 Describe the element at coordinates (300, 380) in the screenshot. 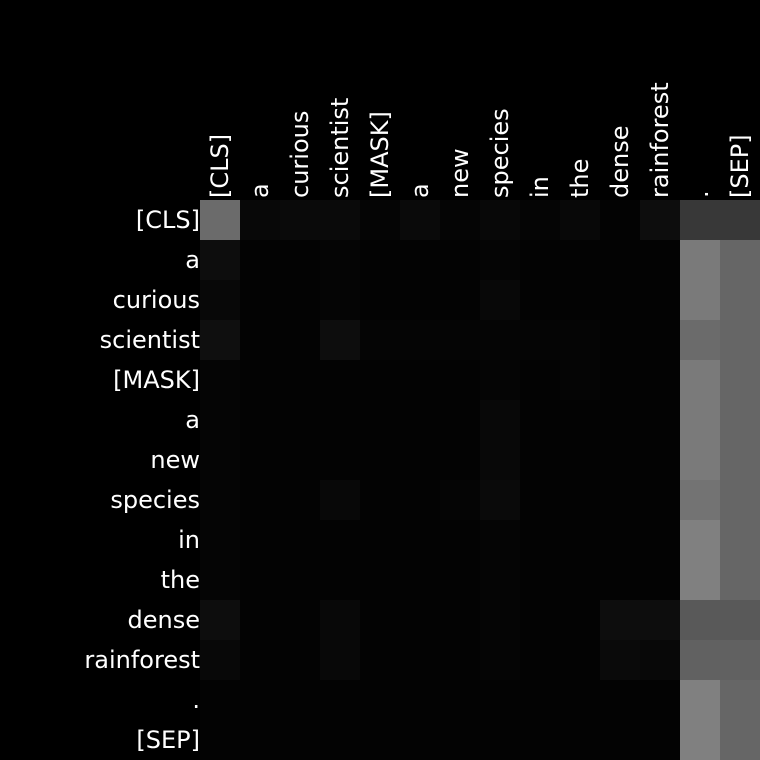

I see `heatmap-cell-r4-c2` at that location.